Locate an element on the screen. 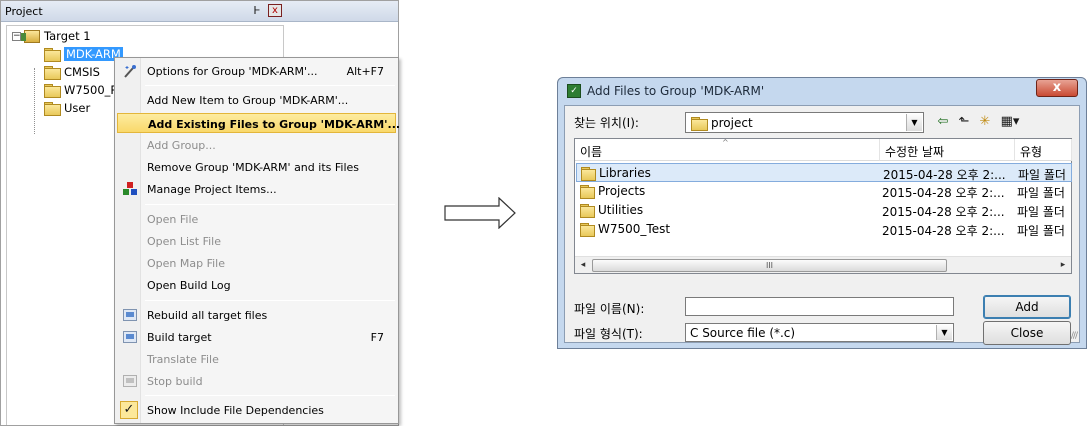  view-menu-icon: ▦▾ is located at coordinates (1010, 122).